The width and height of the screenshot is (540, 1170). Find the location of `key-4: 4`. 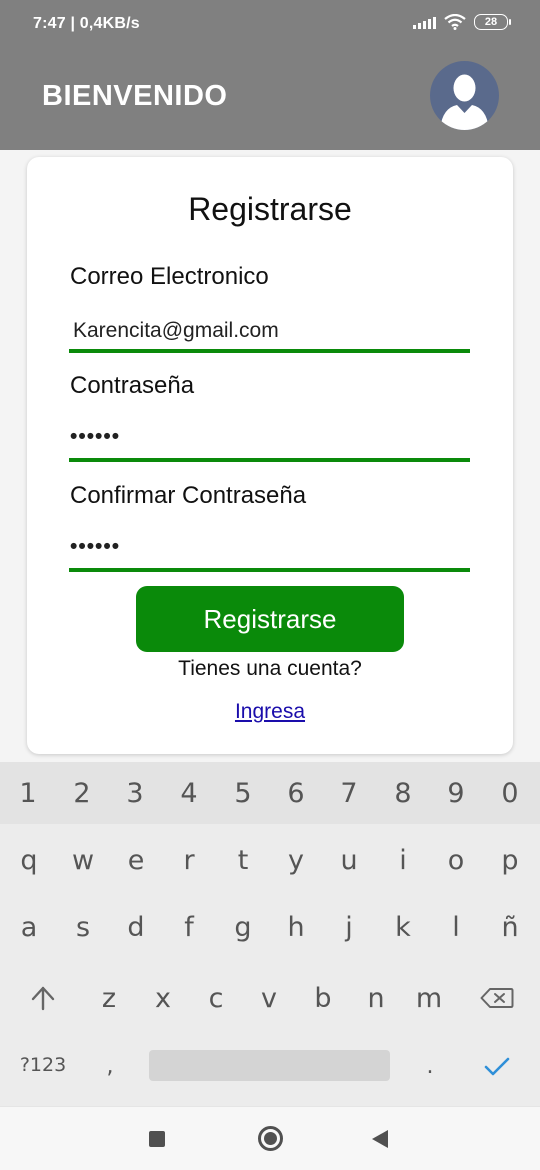

key-4: 4 is located at coordinates (189, 793).